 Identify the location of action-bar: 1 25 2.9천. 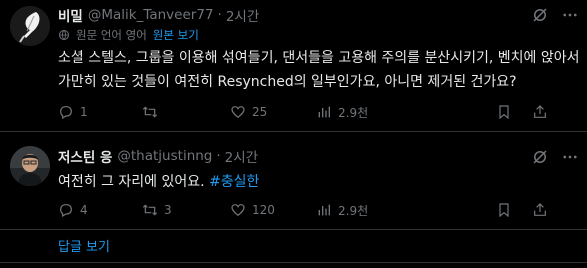
(318, 112).